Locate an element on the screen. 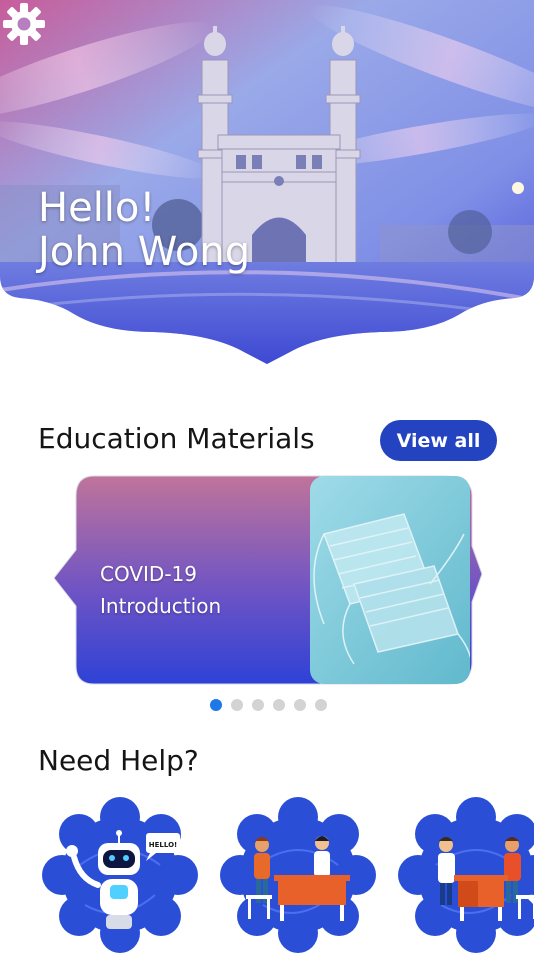 The image size is (534, 955). help-tile-doctor-visit is located at coordinates (465, 875).